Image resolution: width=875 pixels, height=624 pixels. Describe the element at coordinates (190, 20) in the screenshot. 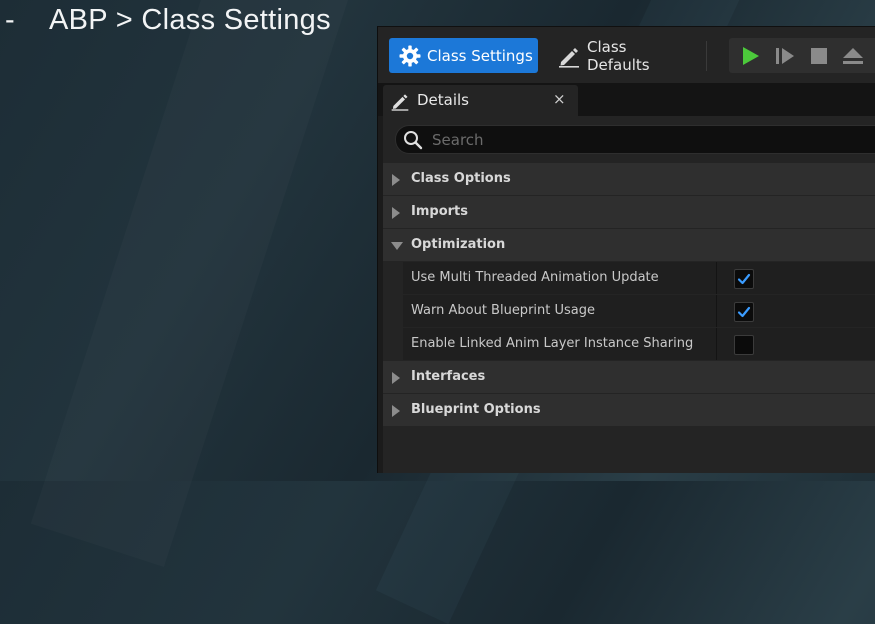

I see `caption-text: ABP > Class Settings` at that location.